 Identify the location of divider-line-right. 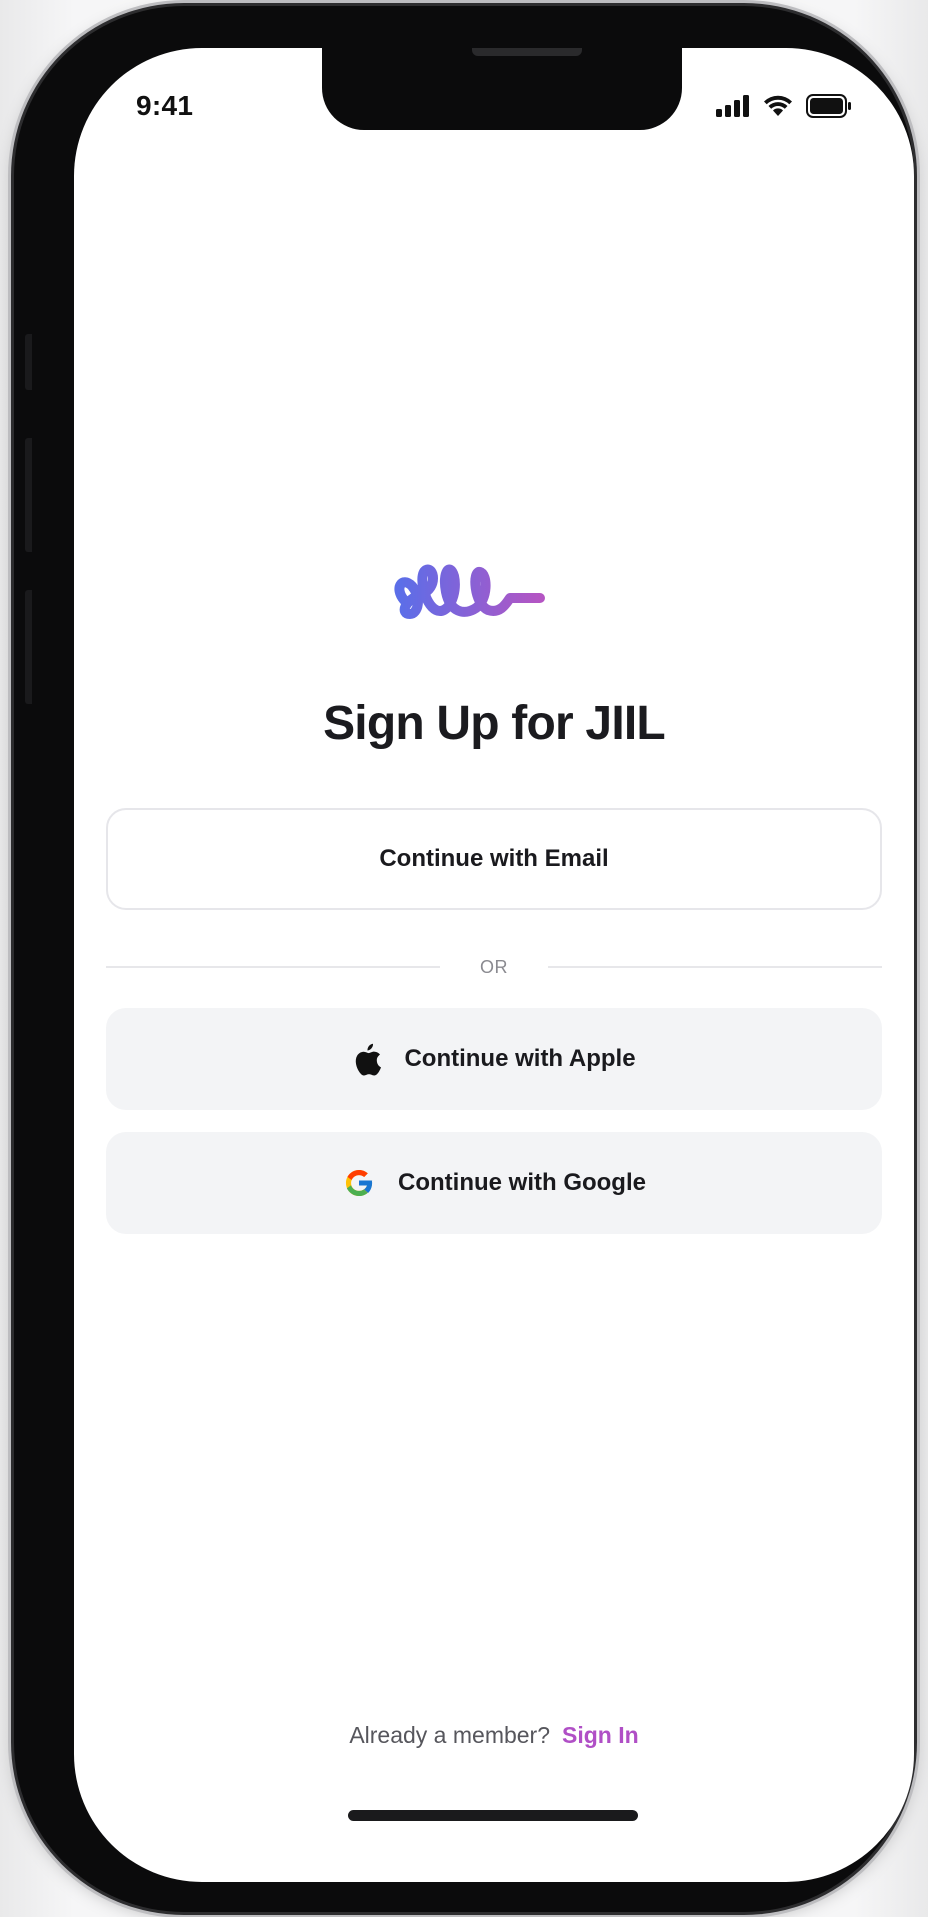
(715, 967).